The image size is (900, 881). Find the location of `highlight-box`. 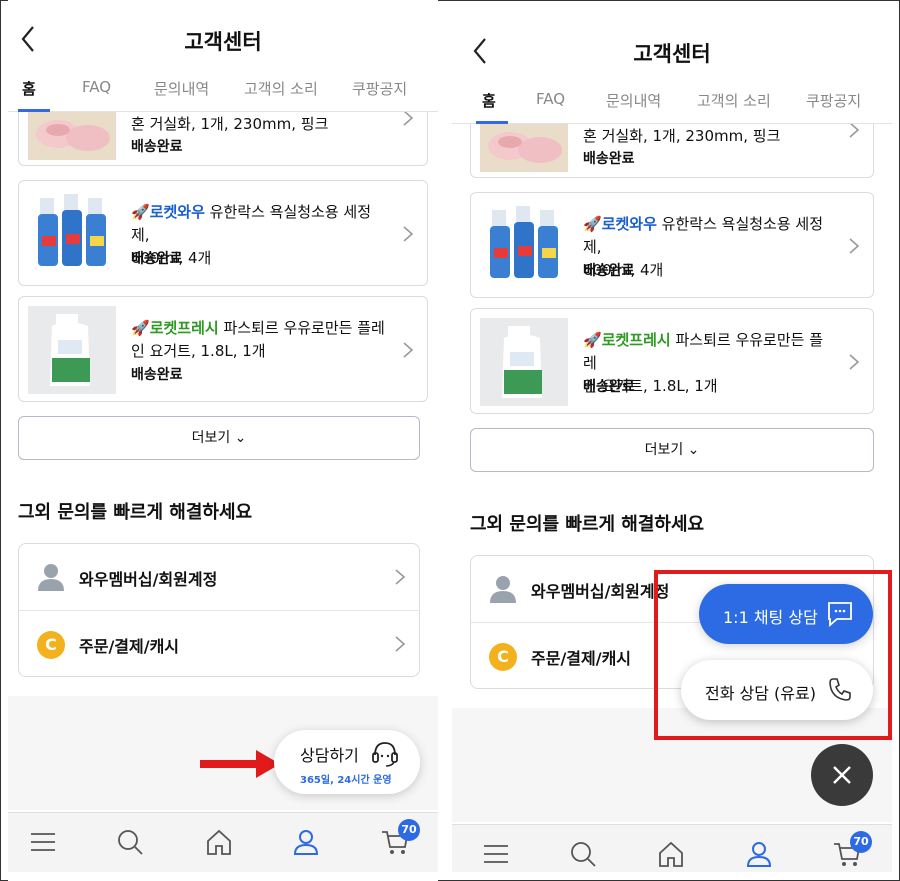

highlight-box is located at coordinates (773, 655).